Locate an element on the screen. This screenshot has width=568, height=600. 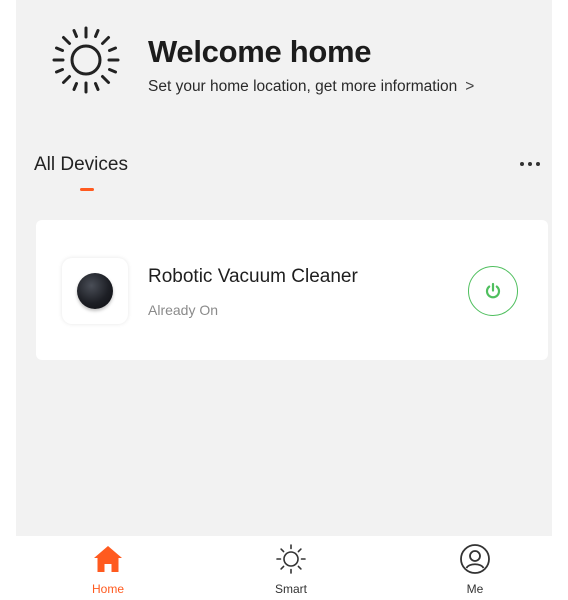
tab-smart-label: Smart is located at coordinates (290, 589).